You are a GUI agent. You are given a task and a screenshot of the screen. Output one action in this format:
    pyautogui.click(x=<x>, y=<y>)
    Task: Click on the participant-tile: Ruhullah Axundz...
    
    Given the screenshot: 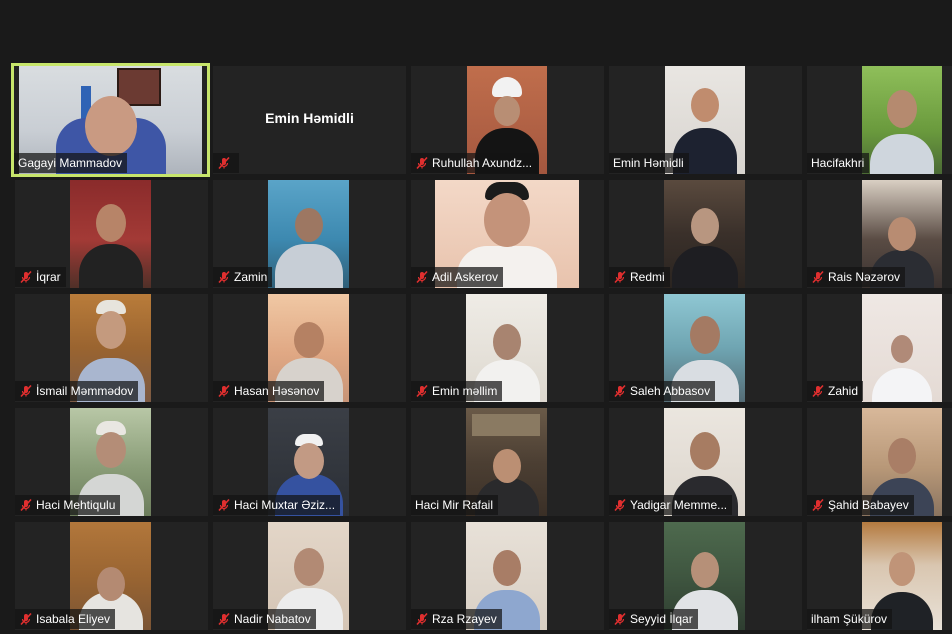 What is the action you would take?
    pyautogui.click(x=507, y=120)
    